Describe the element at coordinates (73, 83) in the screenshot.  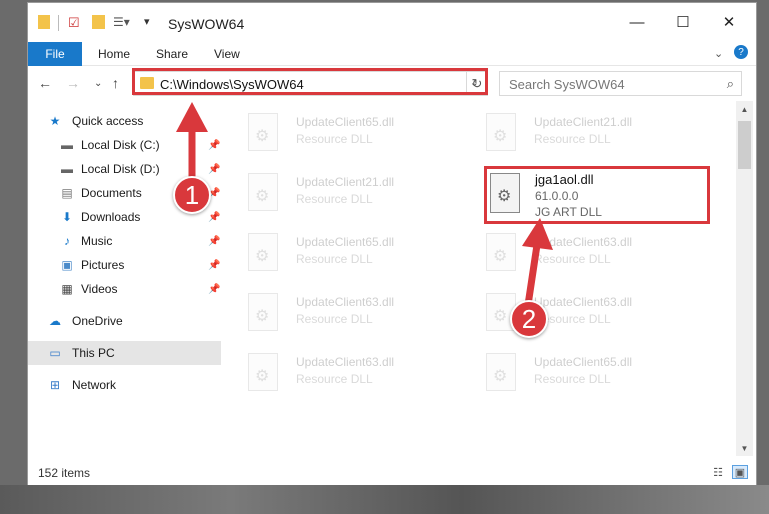
I see `forward-arrow-icon: →` at that location.